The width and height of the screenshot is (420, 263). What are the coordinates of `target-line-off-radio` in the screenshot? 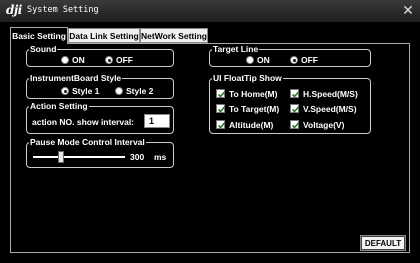 It's located at (294, 60).